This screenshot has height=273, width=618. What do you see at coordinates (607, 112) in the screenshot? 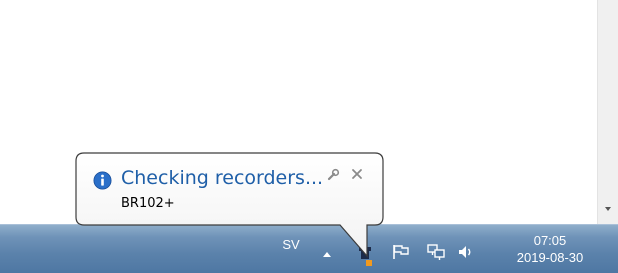
I see `vertical-scrollbar` at bounding box center [607, 112].